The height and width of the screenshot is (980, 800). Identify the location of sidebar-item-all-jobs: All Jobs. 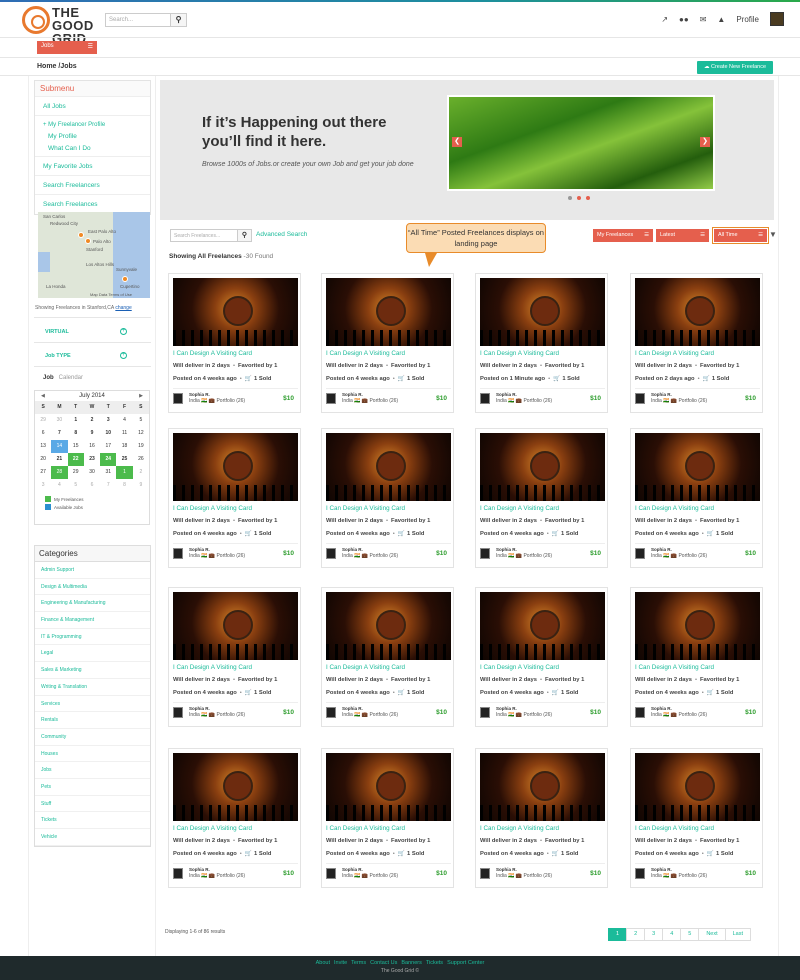
(92, 106).